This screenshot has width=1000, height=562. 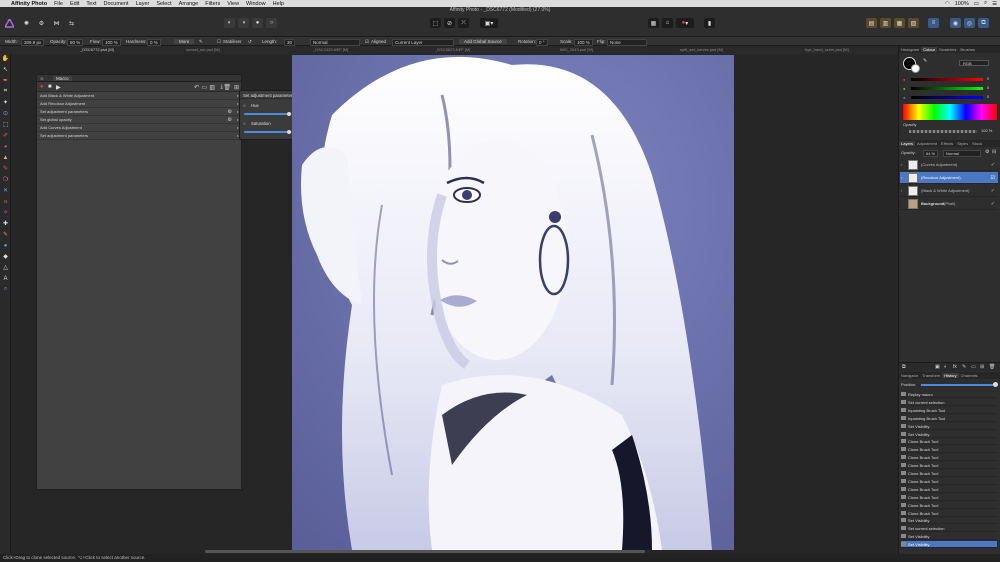 I want to click on menu-view: View, so click(x=233, y=4).